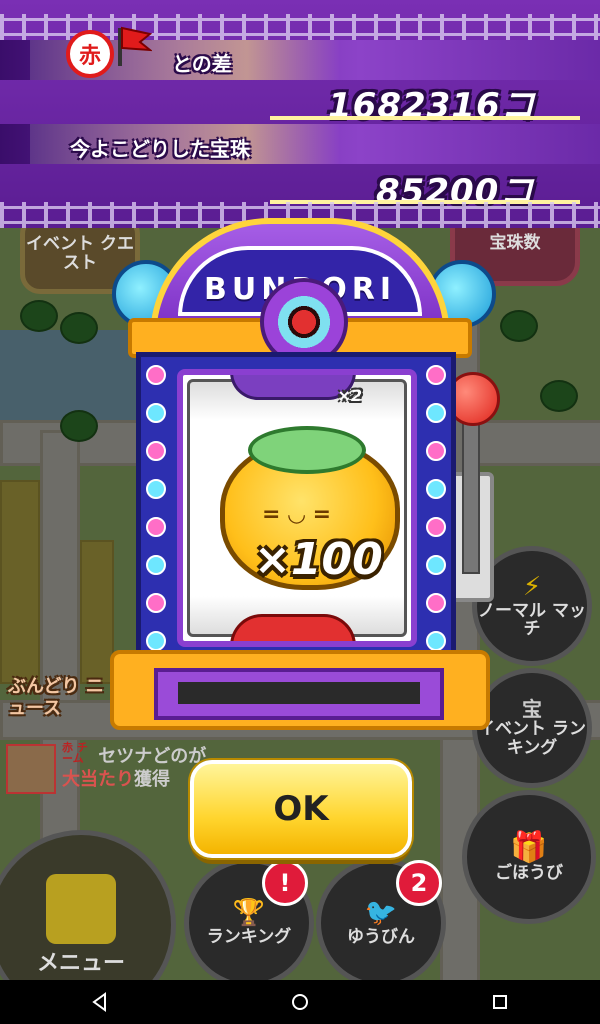 This screenshot has height=1024, width=600. What do you see at coordinates (31, 769) in the screenshot?
I see `player-avatar` at bounding box center [31, 769].